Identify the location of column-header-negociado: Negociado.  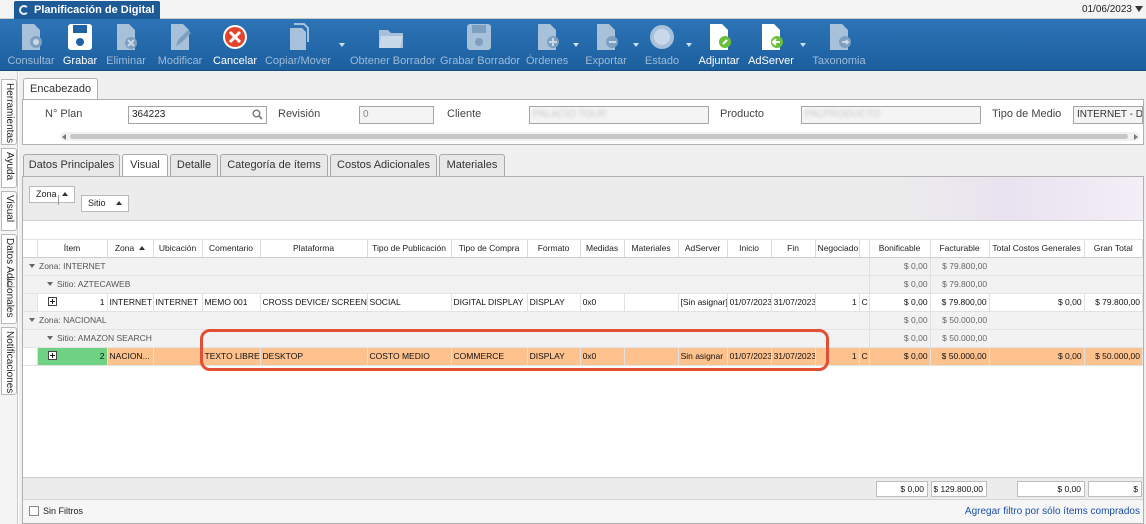
(837, 248).